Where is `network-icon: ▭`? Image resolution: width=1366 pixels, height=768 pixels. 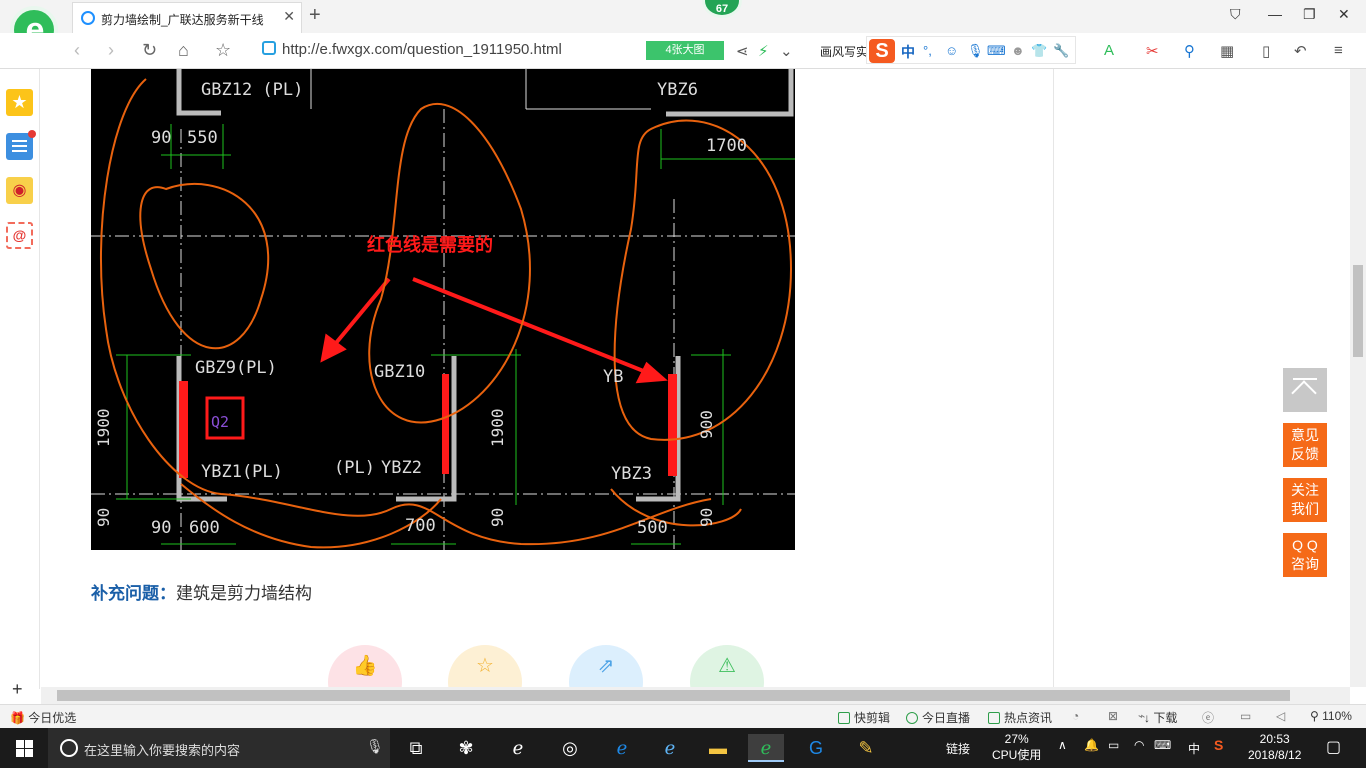
network-icon: ▭ is located at coordinates (1113, 745).